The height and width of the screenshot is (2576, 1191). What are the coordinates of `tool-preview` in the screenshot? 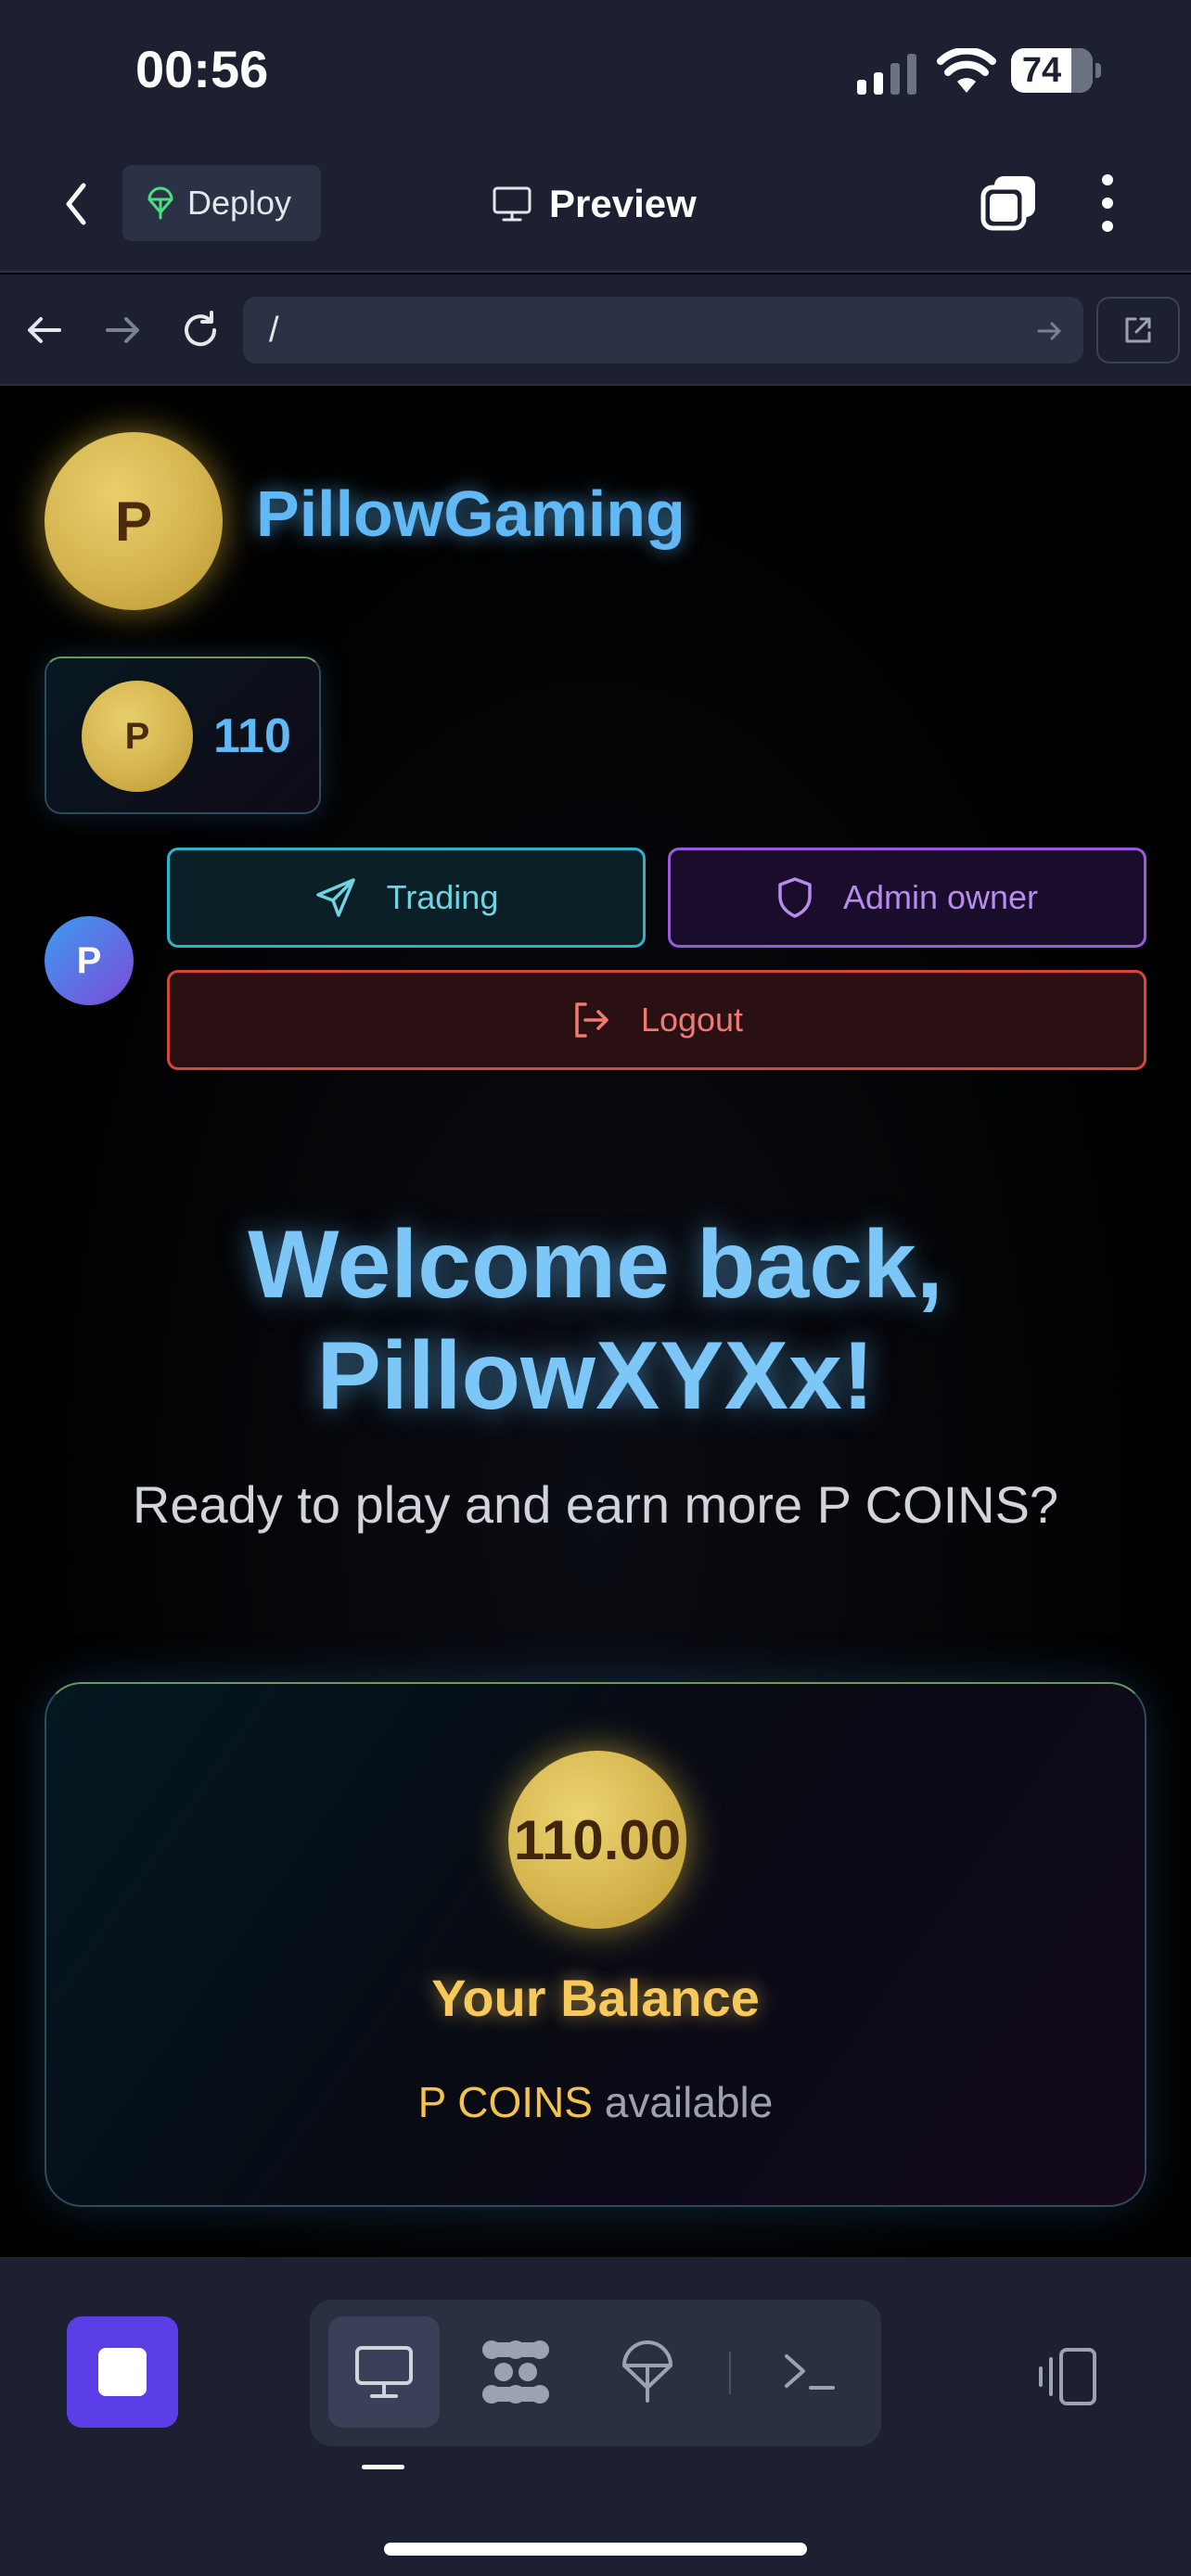 It's located at (384, 2372).